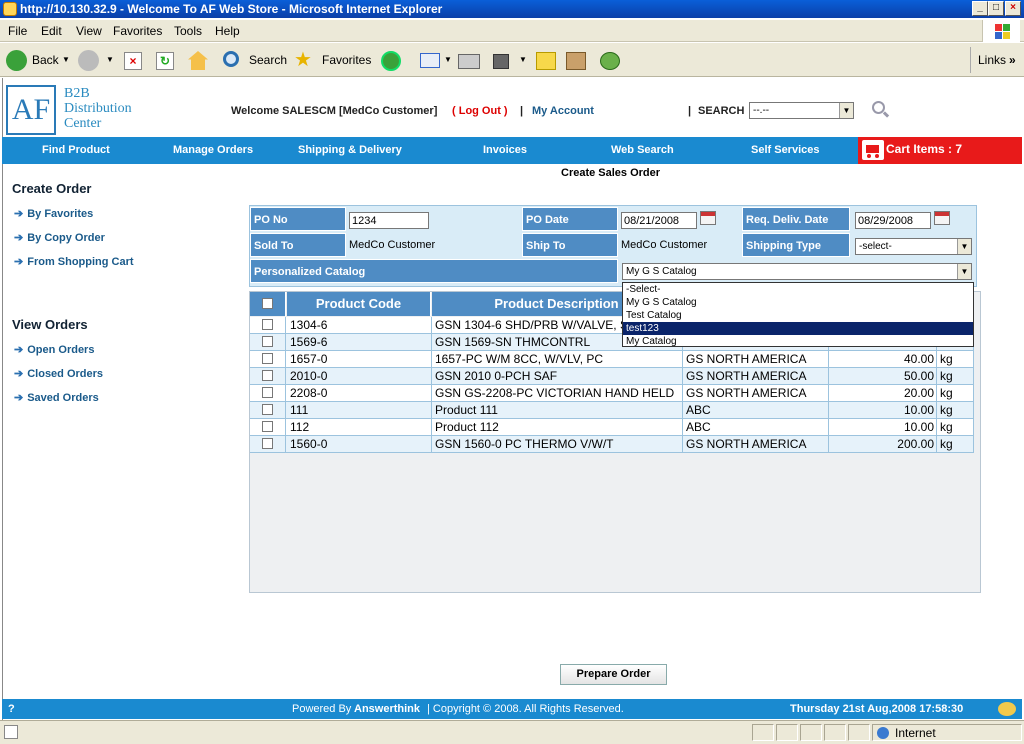 This screenshot has width=1024, height=744. Describe the element at coordinates (721, 111) in the screenshot. I see `search-label: SEARCH` at that location.